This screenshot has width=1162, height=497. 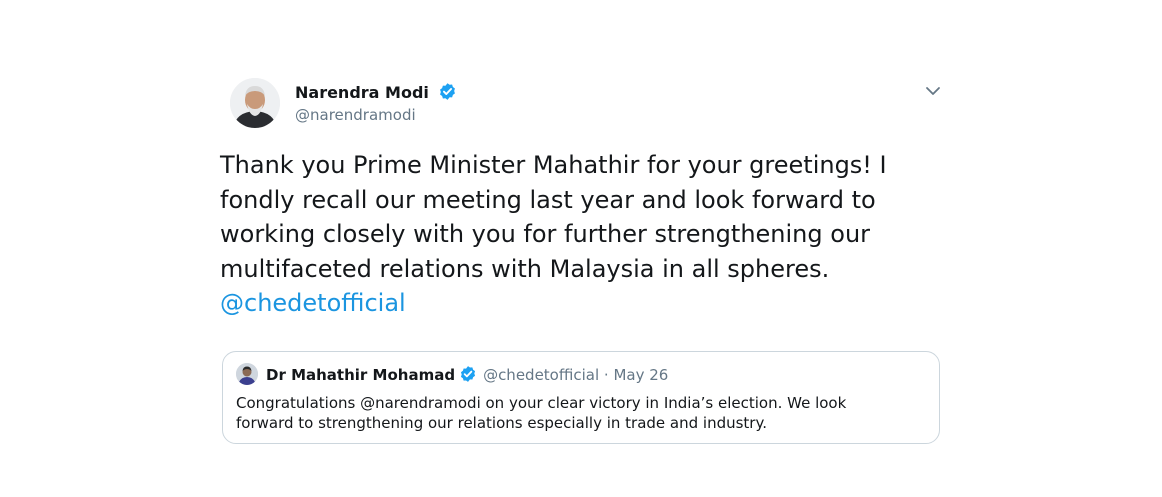 What do you see at coordinates (360, 375) in the screenshot?
I see `quoted-author-name: Dr Mahathir Mohamad` at bounding box center [360, 375].